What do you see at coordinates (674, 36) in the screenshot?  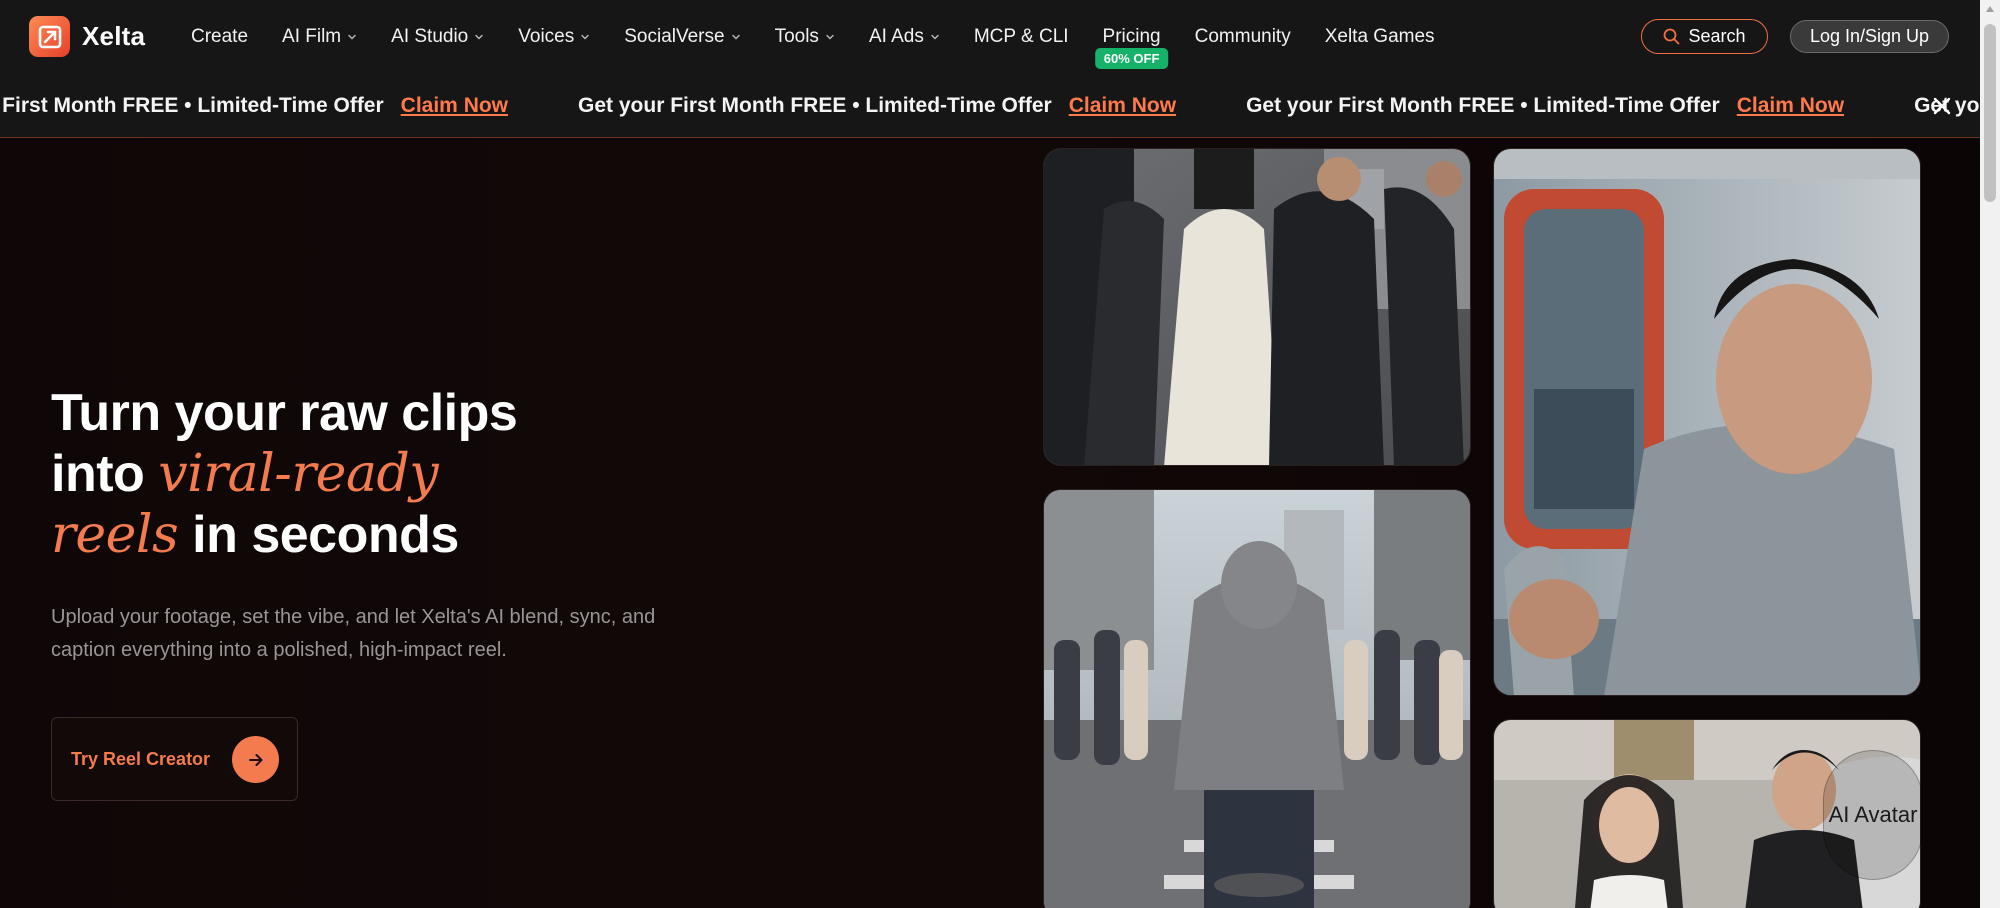 I see `nav-item-label: SocialVerse` at bounding box center [674, 36].